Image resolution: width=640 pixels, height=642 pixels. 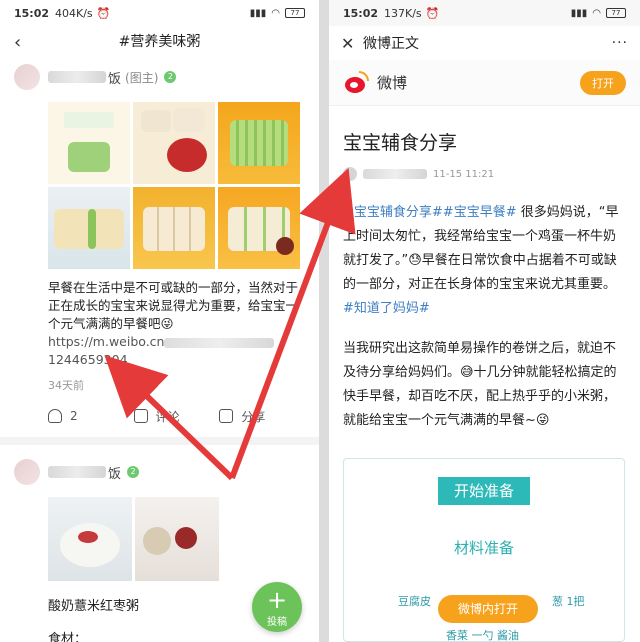 I want to click on poster-role: (图主), so click(x=142, y=77).